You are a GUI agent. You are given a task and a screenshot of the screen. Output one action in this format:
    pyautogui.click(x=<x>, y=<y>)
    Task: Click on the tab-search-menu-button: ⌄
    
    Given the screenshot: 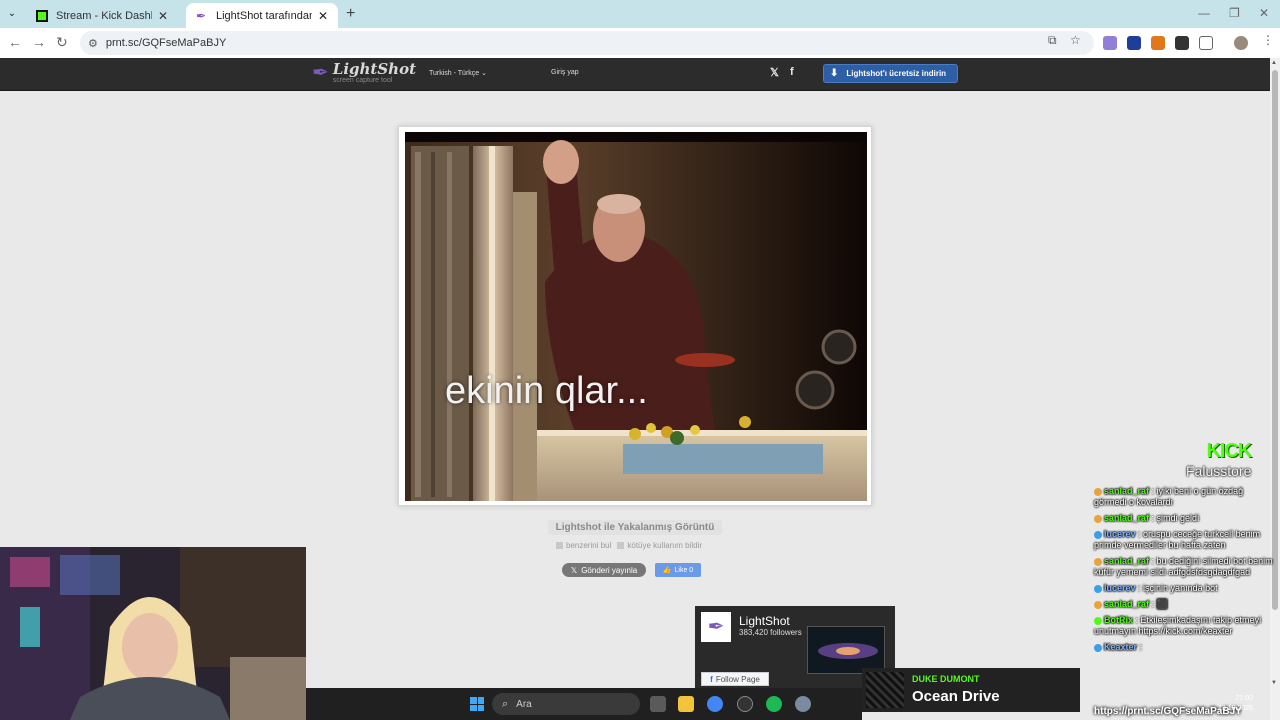 What is the action you would take?
    pyautogui.click(x=12, y=14)
    